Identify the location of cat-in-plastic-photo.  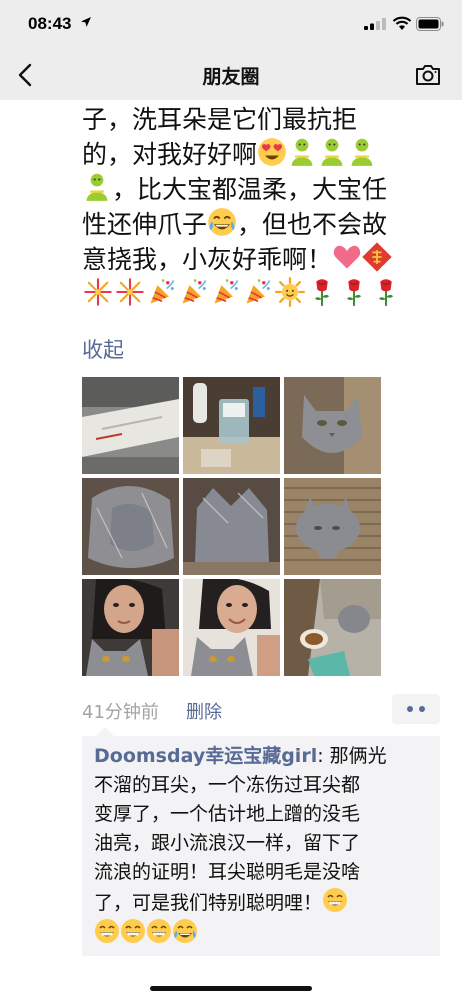
(130, 526).